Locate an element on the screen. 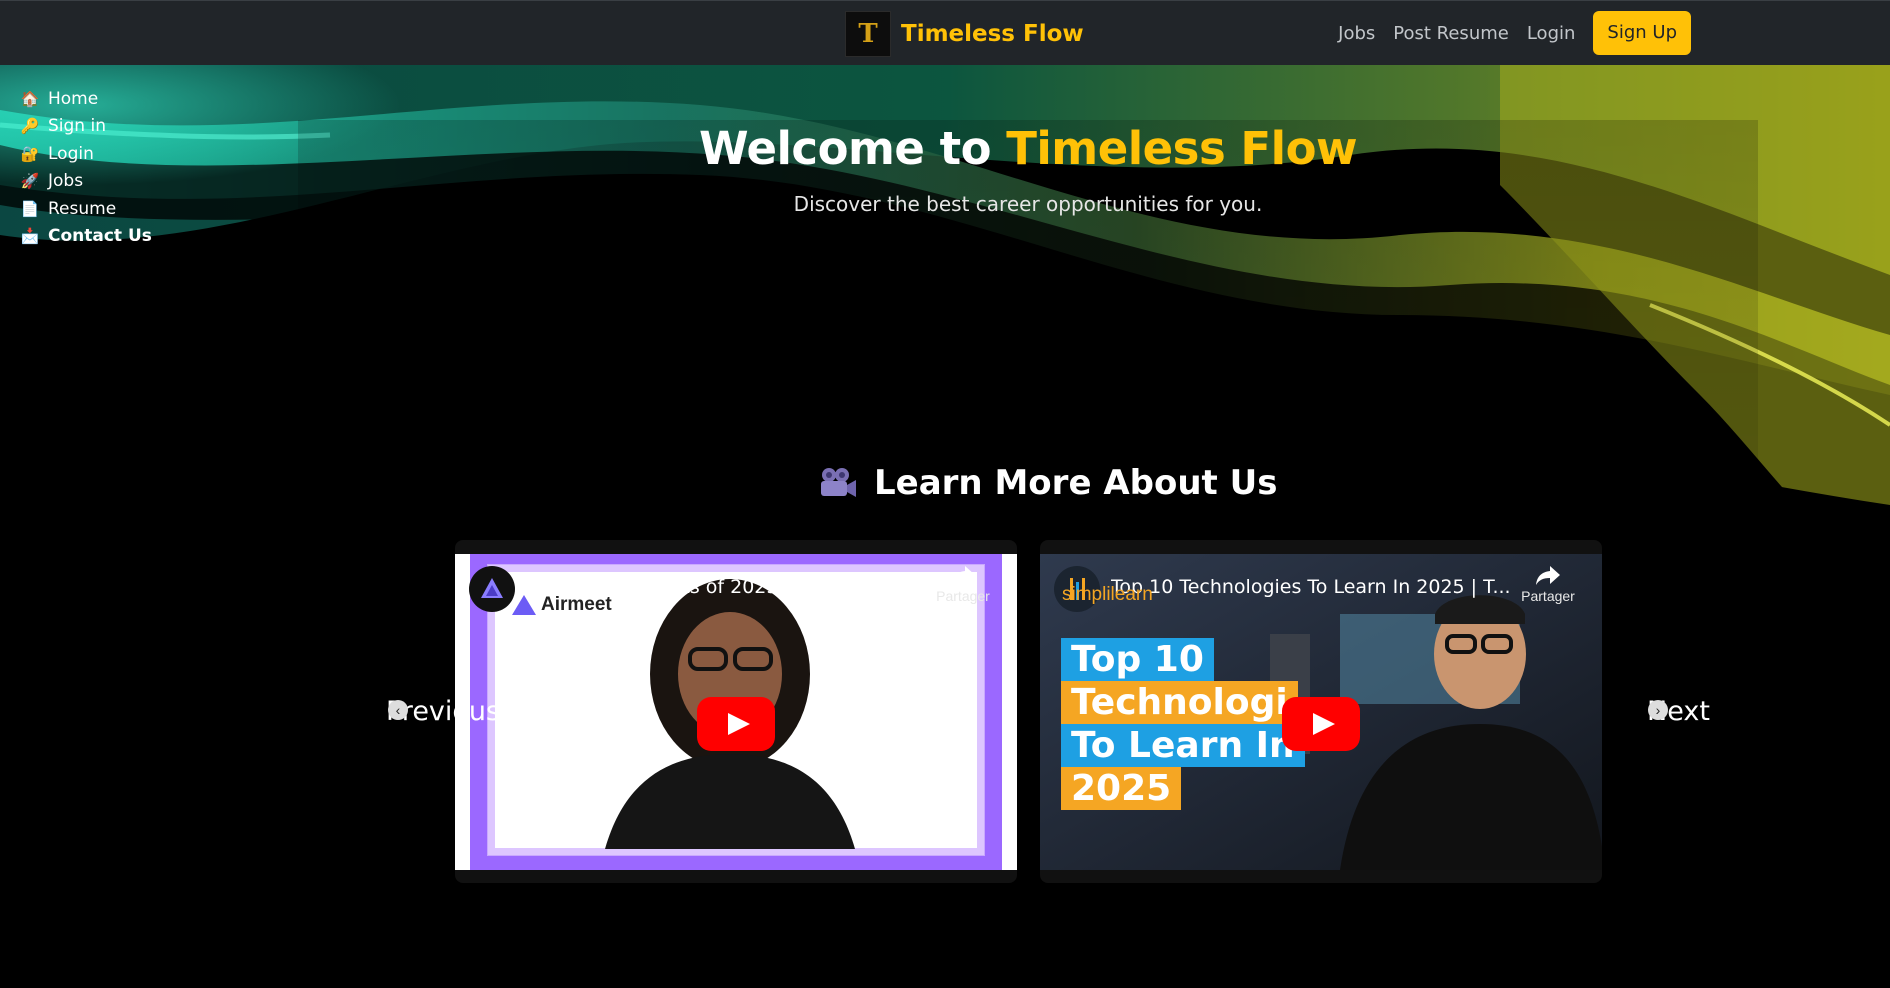 The width and height of the screenshot is (1890, 988). brand-name: Timeless Flow is located at coordinates (992, 33).